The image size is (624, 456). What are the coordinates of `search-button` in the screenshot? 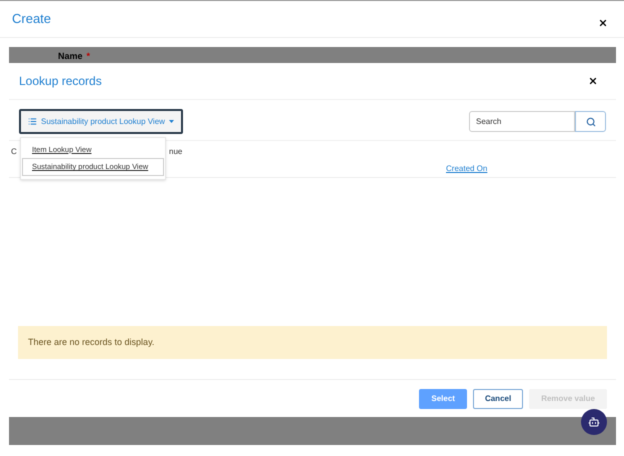 It's located at (590, 121).